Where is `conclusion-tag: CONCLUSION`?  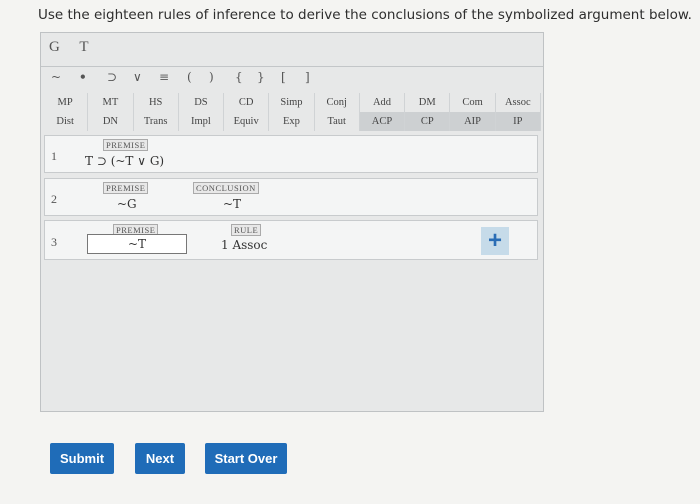
conclusion-tag: CONCLUSION is located at coordinates (226, 188).